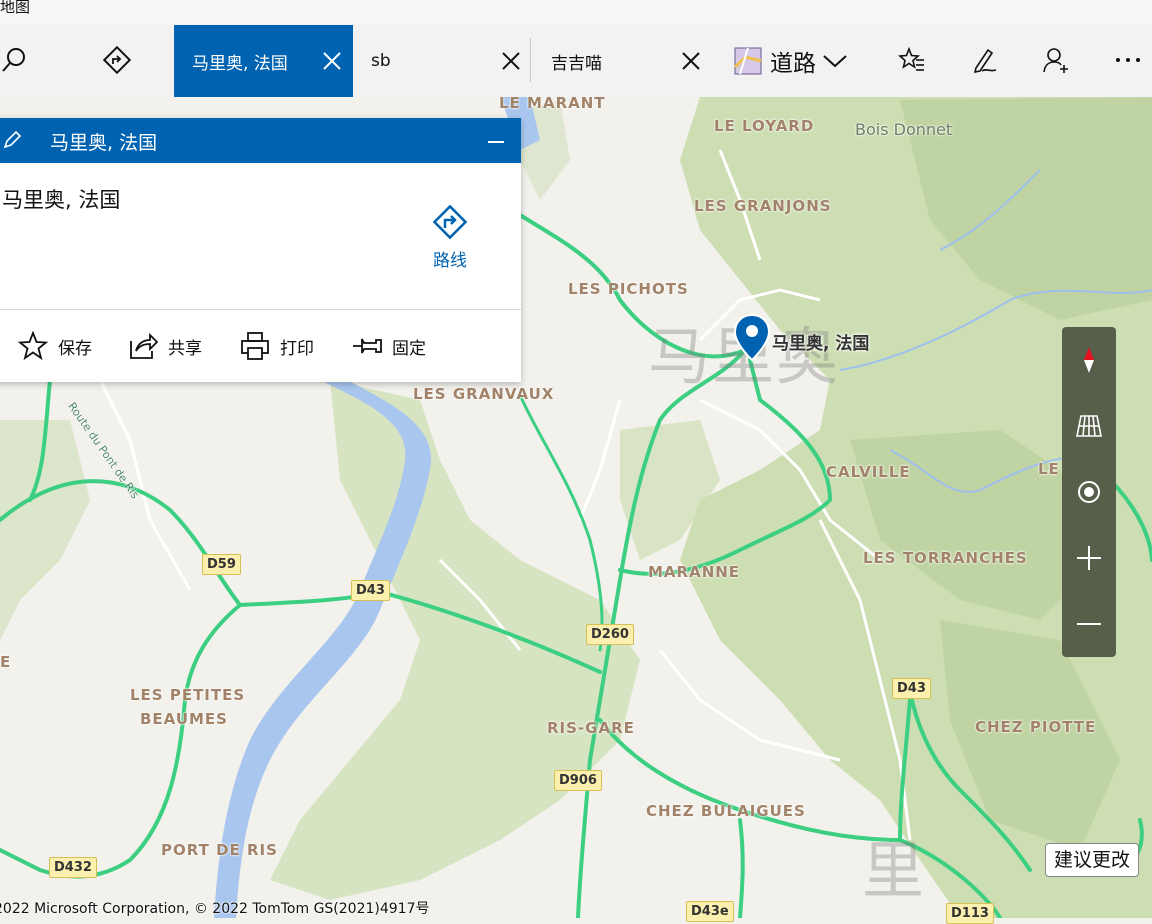 This screenshot has width=1152, height=924. What do you see at coordinates (33, 346) in the screenshot?
I see `star-icon` at bounding box center [33, 346].